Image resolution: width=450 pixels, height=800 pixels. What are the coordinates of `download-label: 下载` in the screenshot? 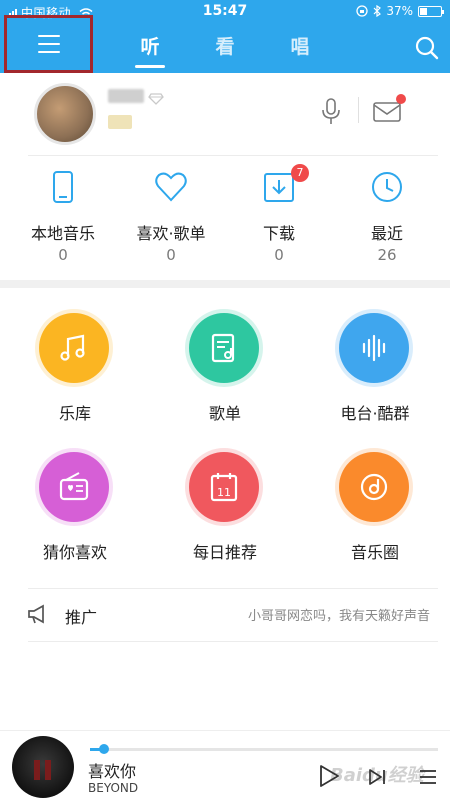 It's located at (278, 233).